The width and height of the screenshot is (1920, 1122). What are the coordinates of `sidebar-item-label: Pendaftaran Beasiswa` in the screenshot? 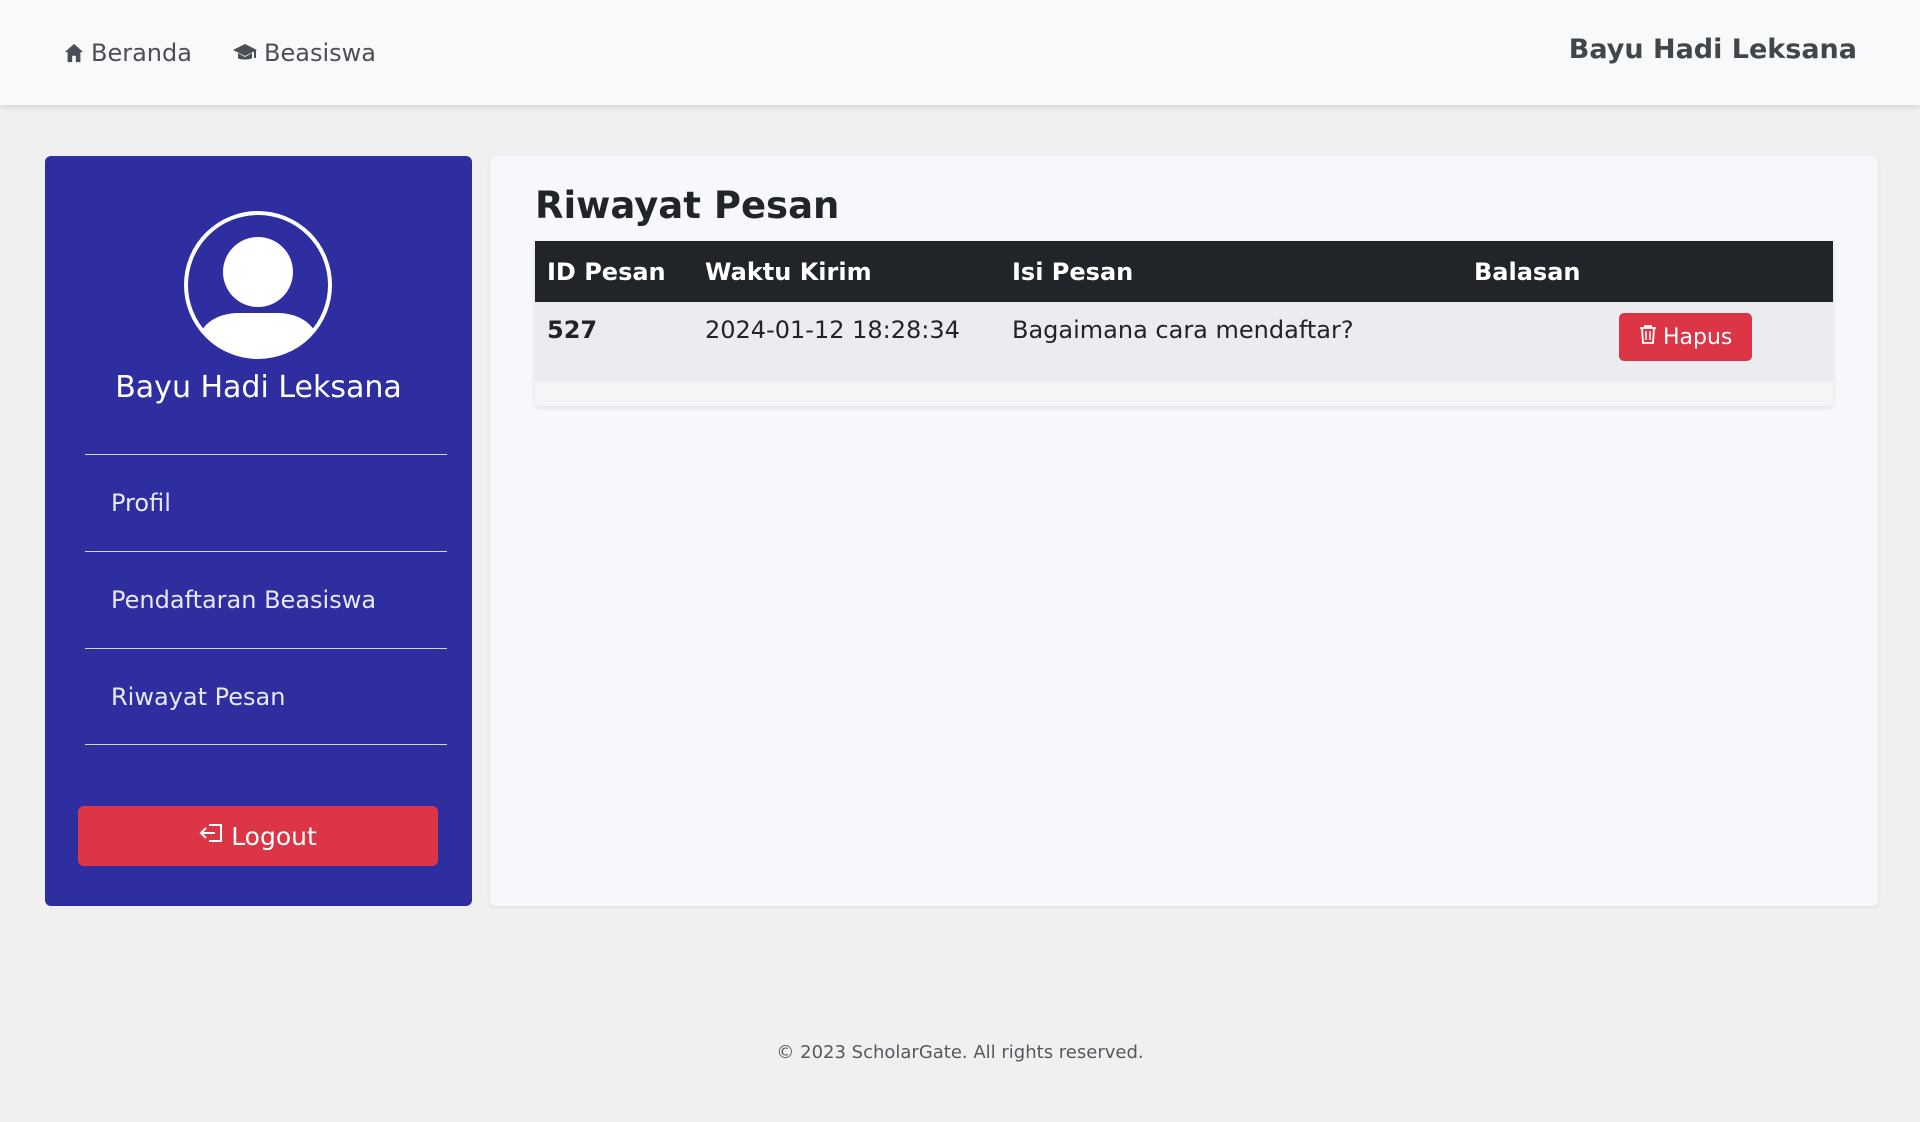 It's located at (244, 599).